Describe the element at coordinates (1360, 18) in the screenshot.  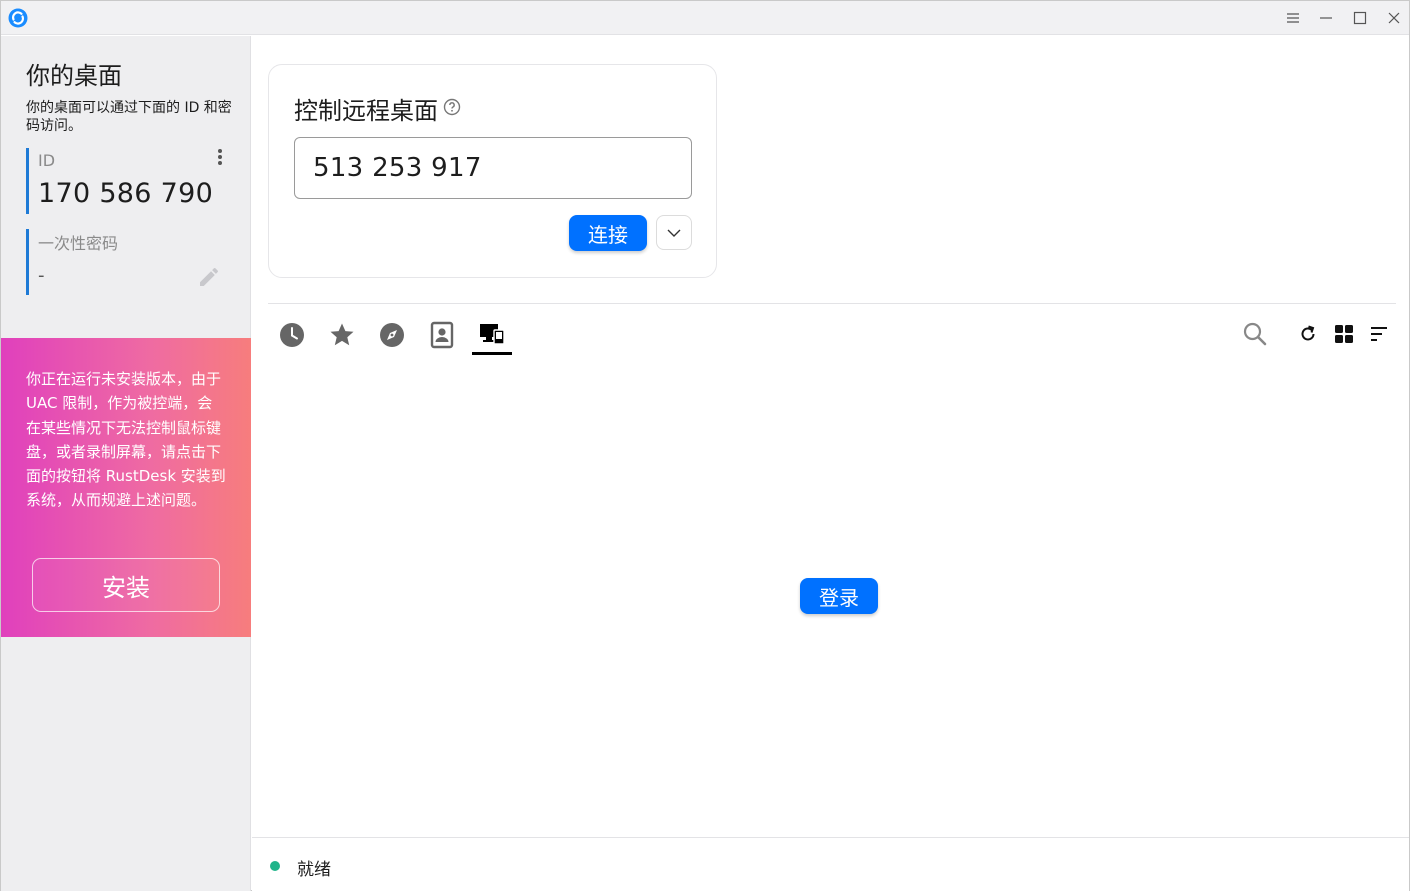
I see `maximize-icon` at that location.